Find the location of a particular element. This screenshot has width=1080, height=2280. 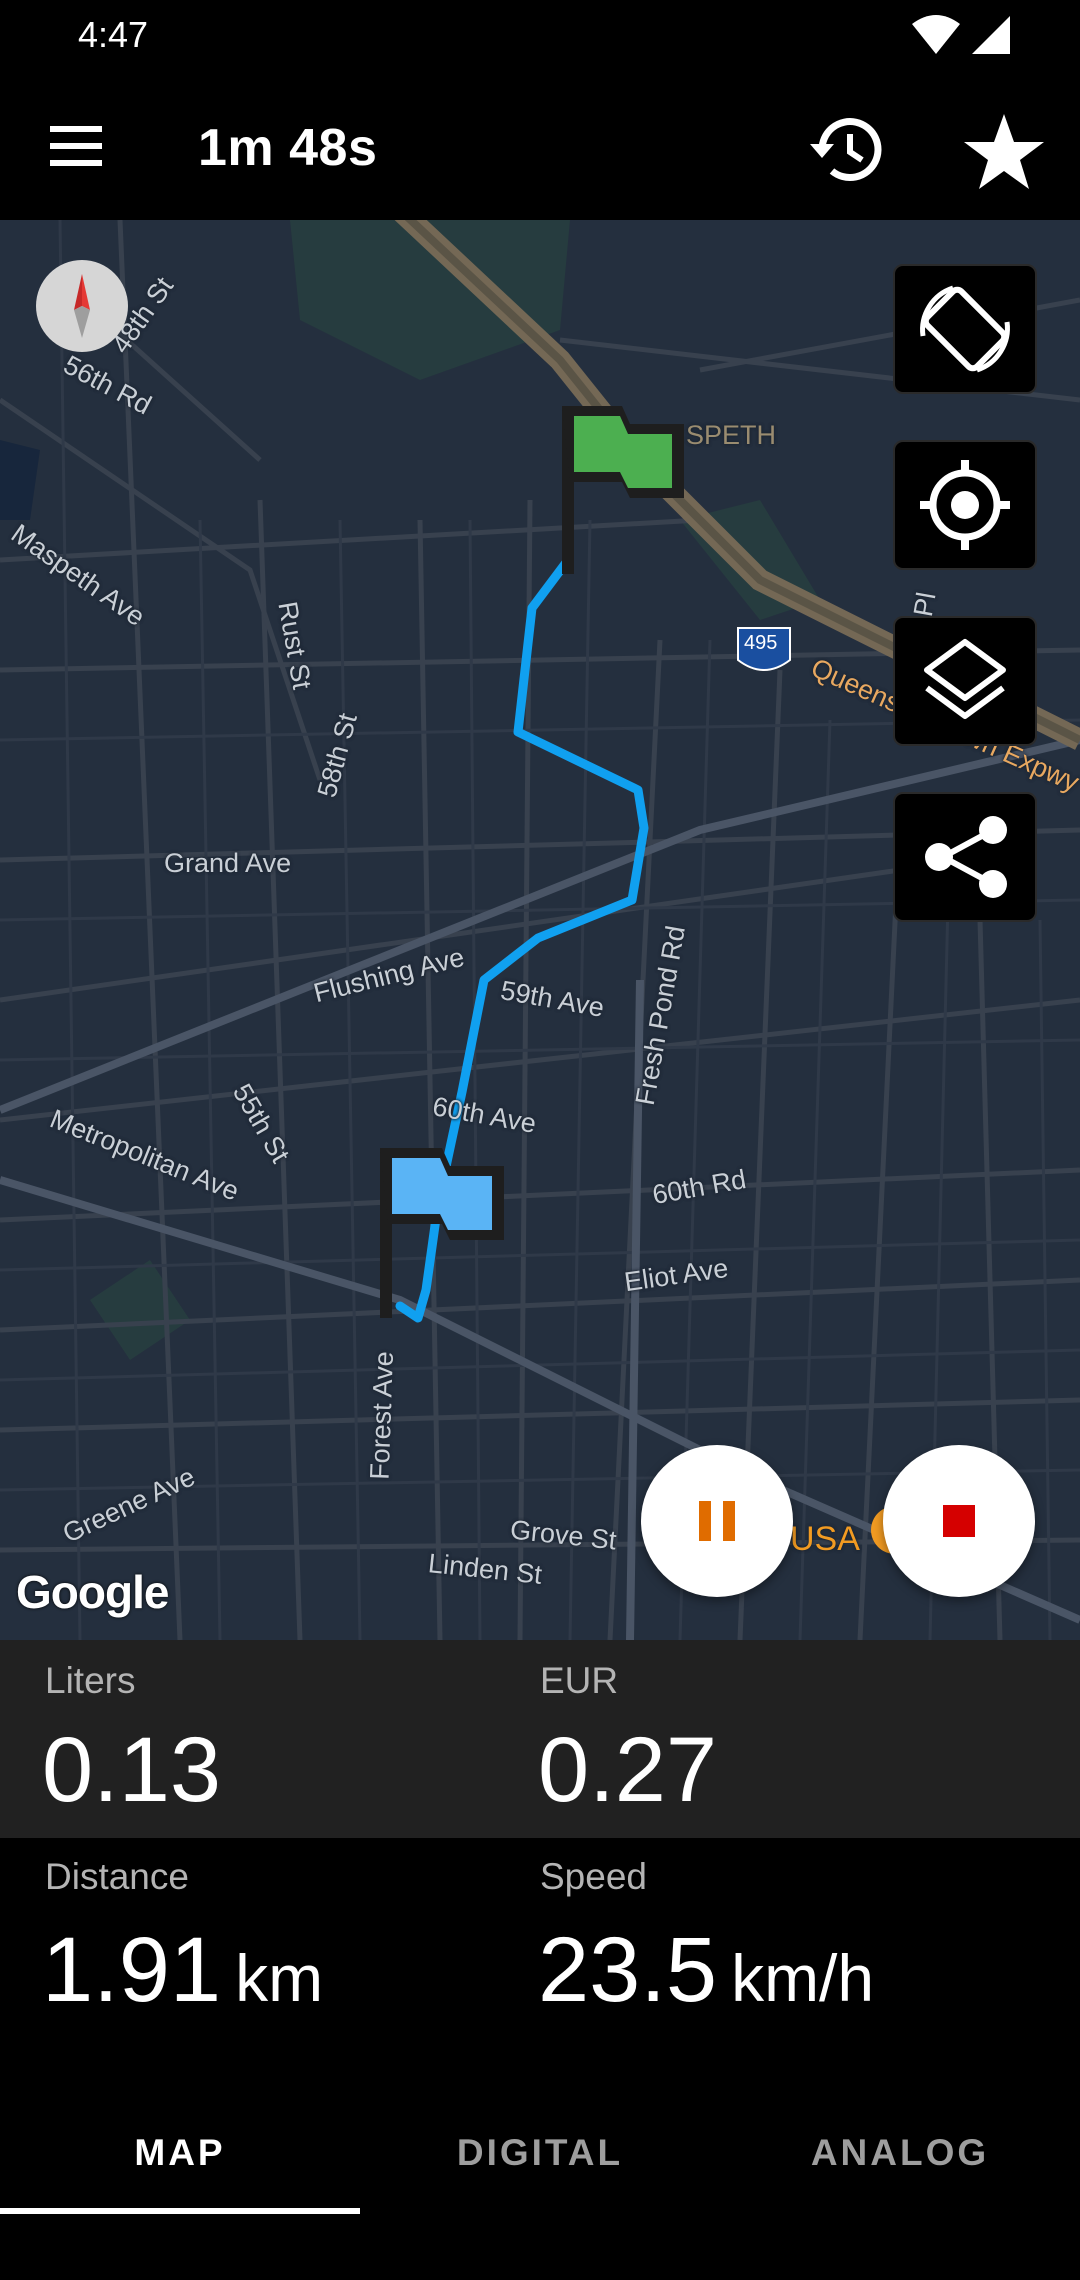

eur-value: 0.27 is located at coordinates (628, 1770).